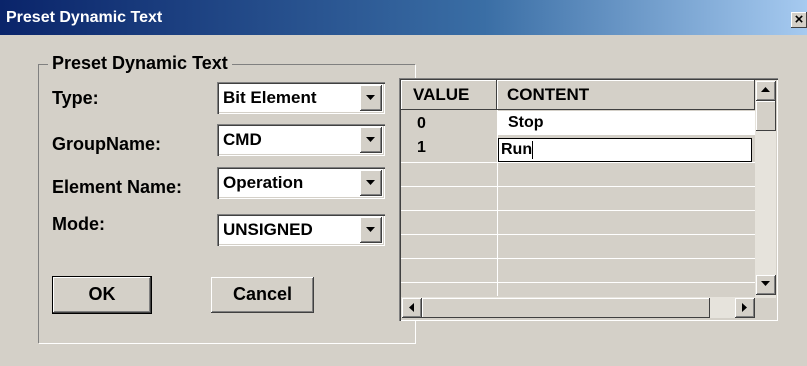 This screenshot has width=807, height=366. What do you see at coordinates (107, 144) in the screenshot?
I see `group-name-label: GroupName:` at bounding box center [107, 144].